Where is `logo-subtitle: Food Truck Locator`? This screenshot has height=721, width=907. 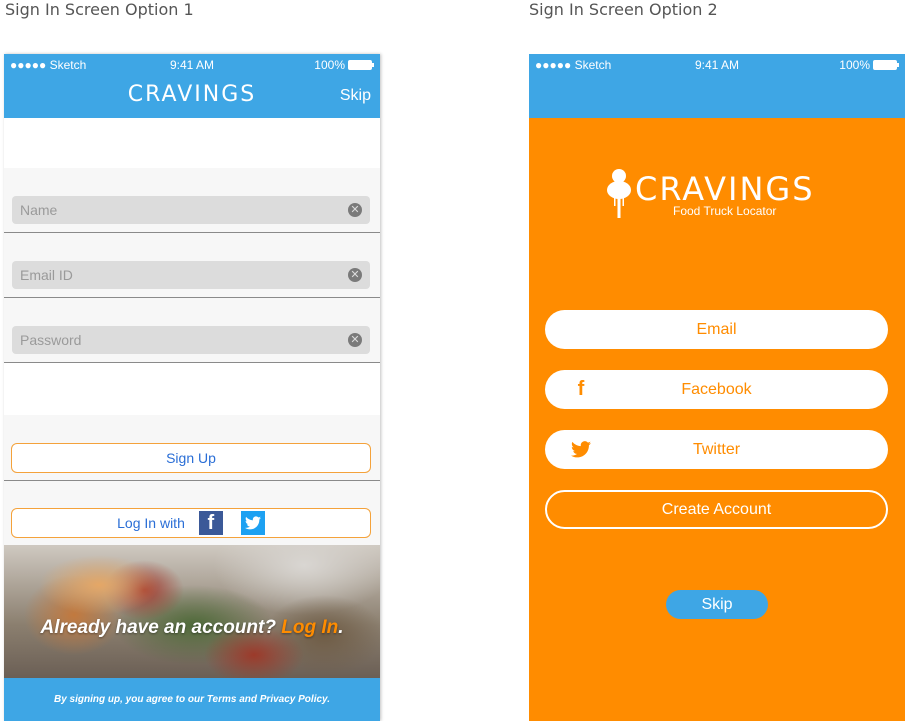 logo-subtitle: Food Truck Locator is located at coordinates (725, 211).